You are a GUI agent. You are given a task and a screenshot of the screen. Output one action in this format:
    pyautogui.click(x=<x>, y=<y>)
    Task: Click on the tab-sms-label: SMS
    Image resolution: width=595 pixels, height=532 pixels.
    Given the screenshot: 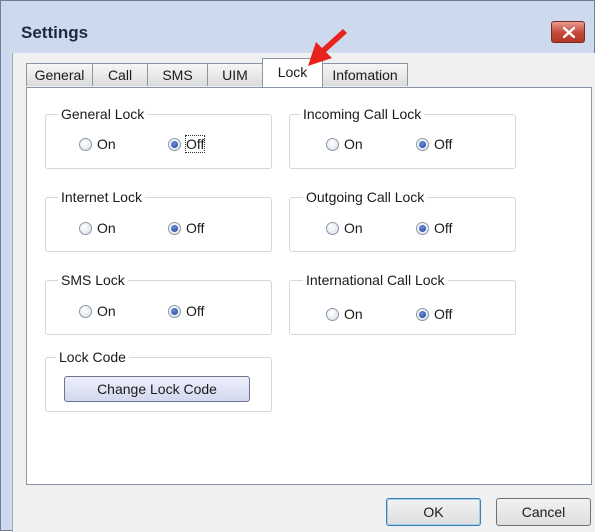 What is the action you would take?
    pyautogui.click(x=177, y=75)
    